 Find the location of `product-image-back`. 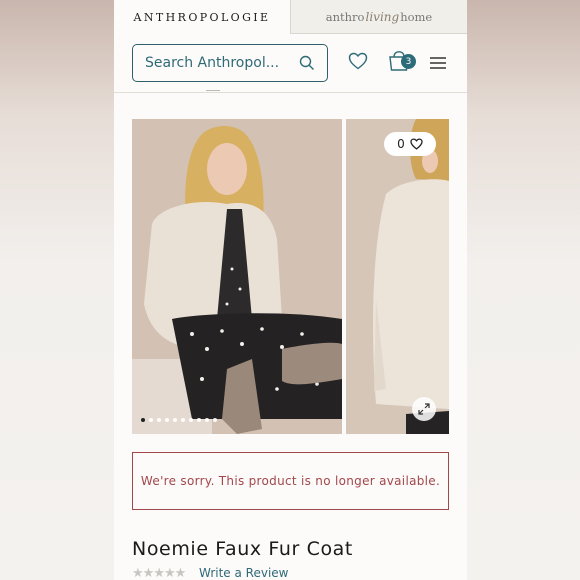

product-image-back is located at coordinates (397, 276).